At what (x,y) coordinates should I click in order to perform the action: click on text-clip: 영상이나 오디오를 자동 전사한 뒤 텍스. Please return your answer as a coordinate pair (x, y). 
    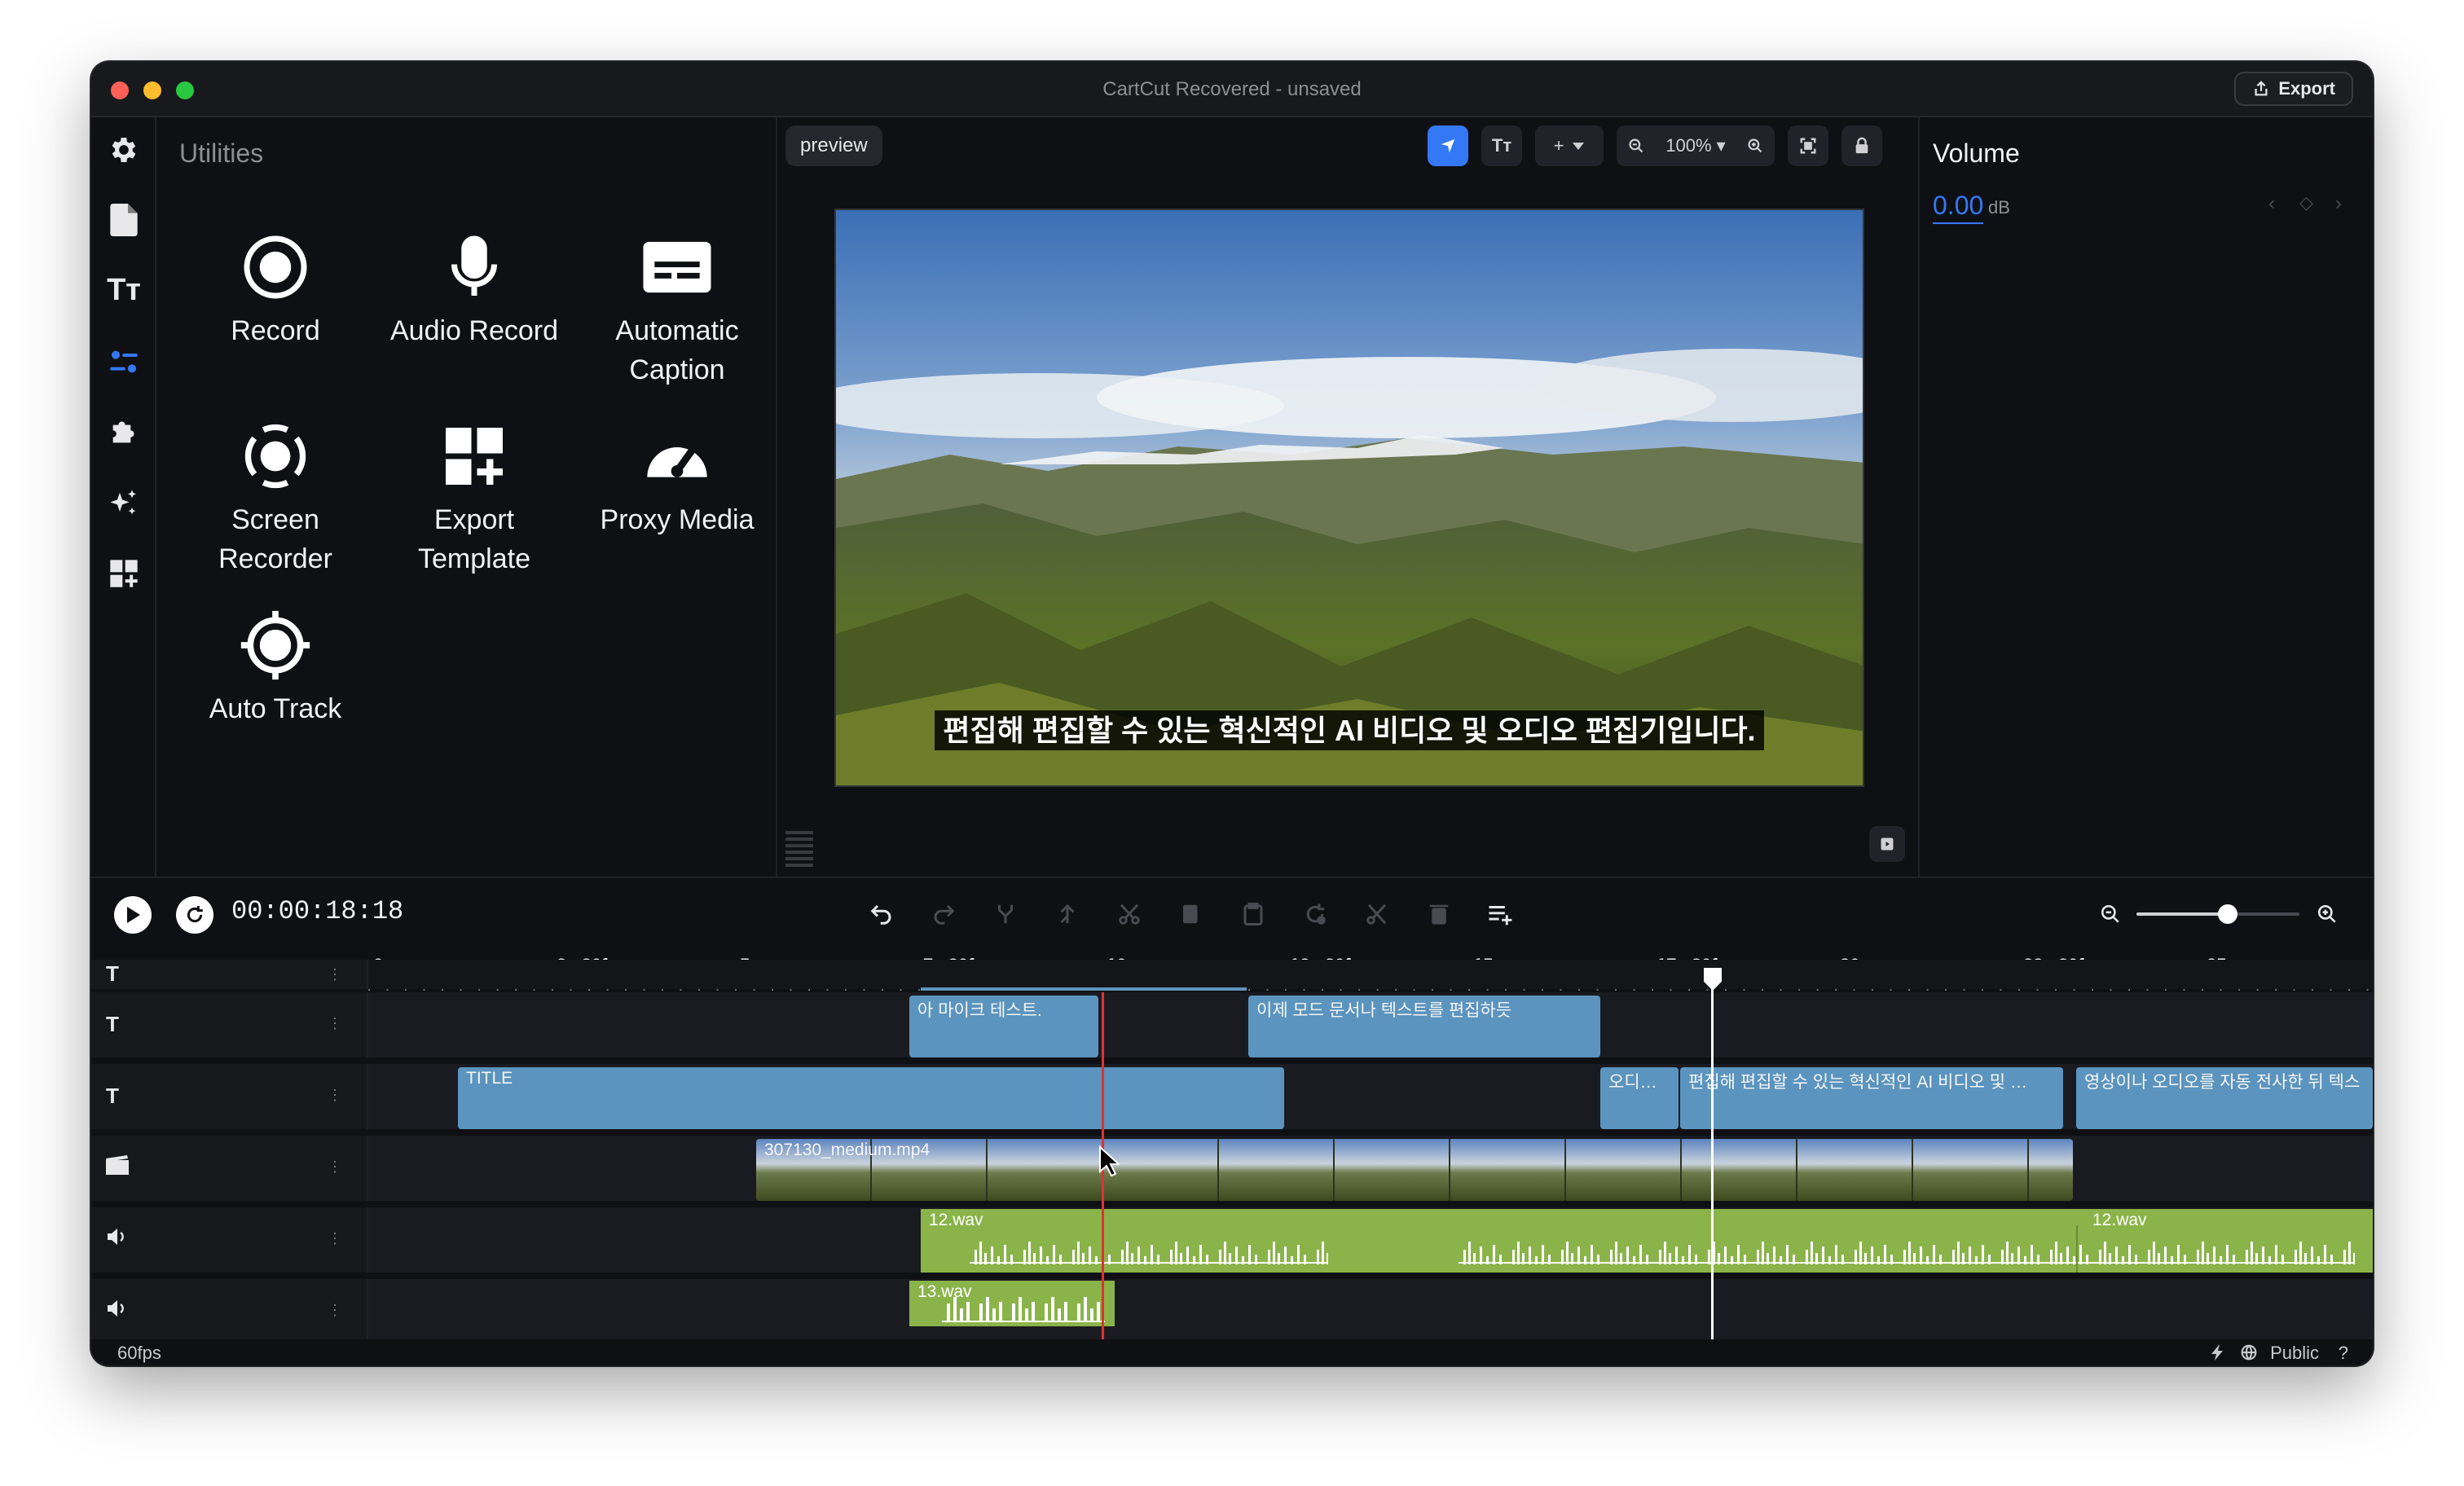
    Looking at the image, I should click on (2224, 1098).